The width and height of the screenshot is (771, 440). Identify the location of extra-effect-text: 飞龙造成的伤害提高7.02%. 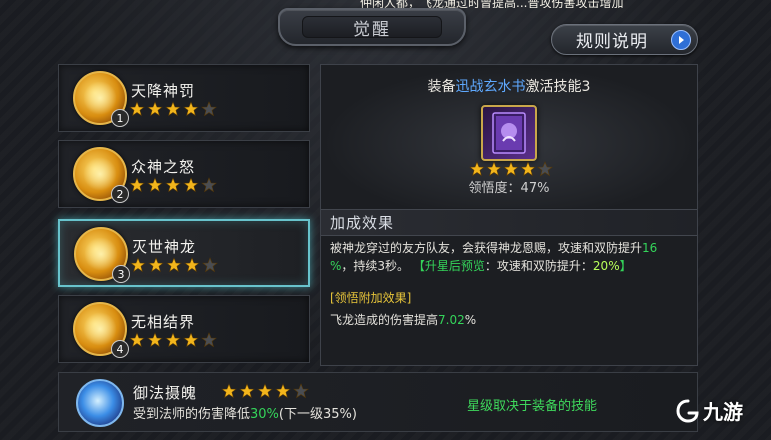
(403, 319).